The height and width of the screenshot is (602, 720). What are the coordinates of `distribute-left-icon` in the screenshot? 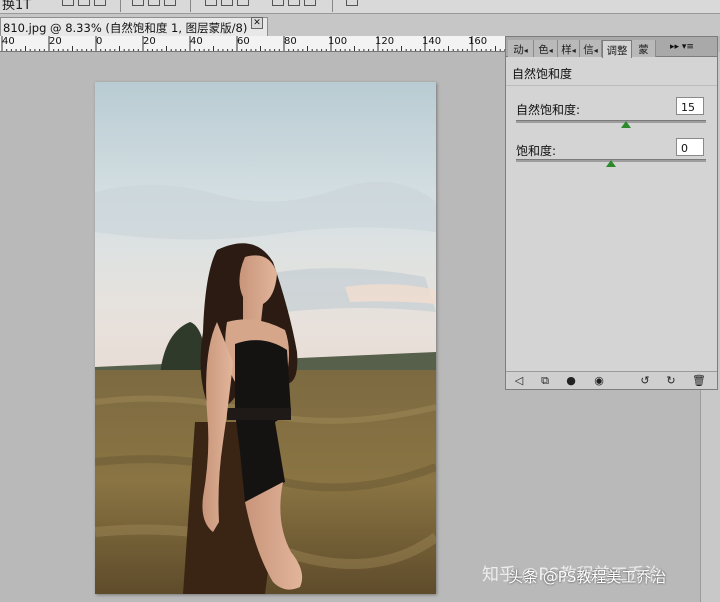 It's located at (211, 3).